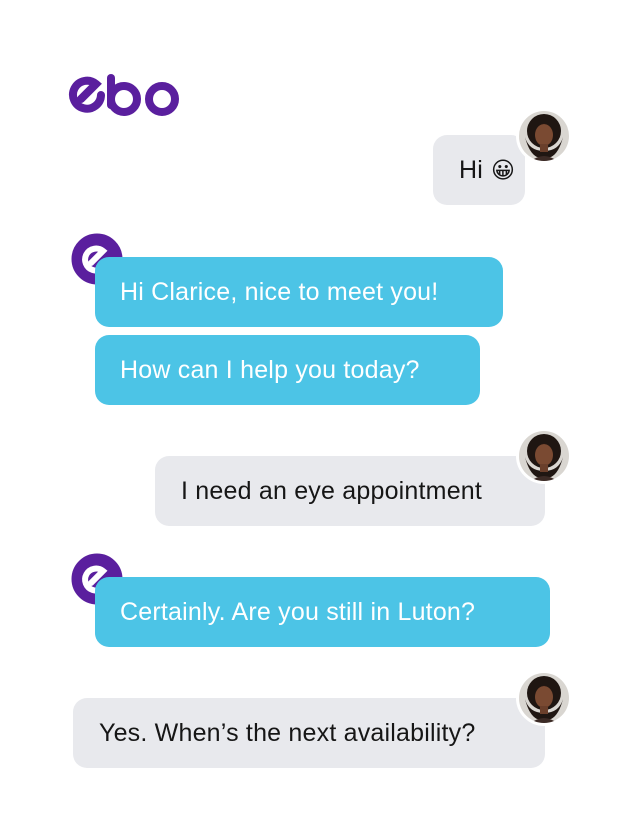 The image size is (640, 840). I want to click on grinning-face-emoji: 😀, so click(503, 169).